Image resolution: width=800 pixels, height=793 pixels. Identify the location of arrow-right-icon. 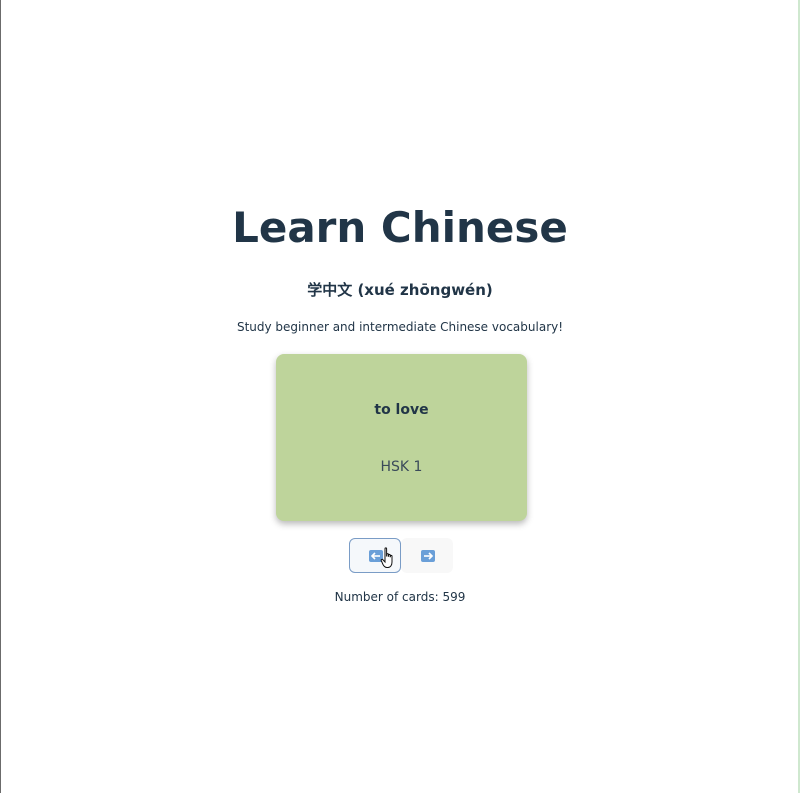
(428, 556).